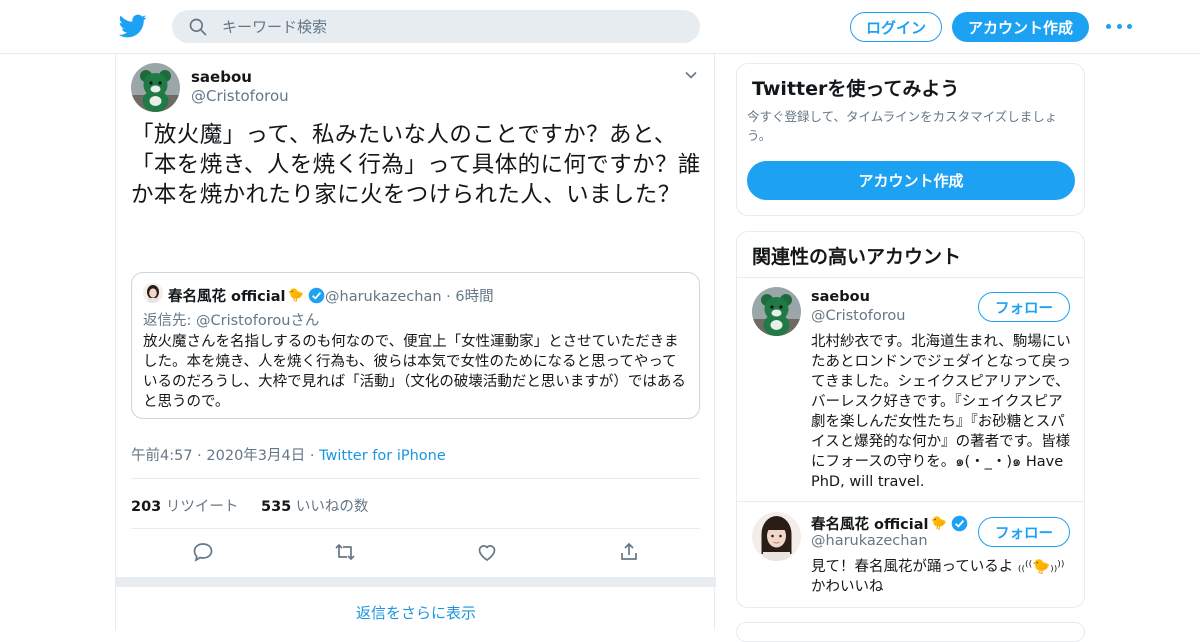 The height and width of the screenshot is (642, 1200). What do you see at coordinates (218, 456) in the screenshot?
I see `tweet-timestamp: 午前4:57 · 2020年3月4日` at bounding box center [218, 456].